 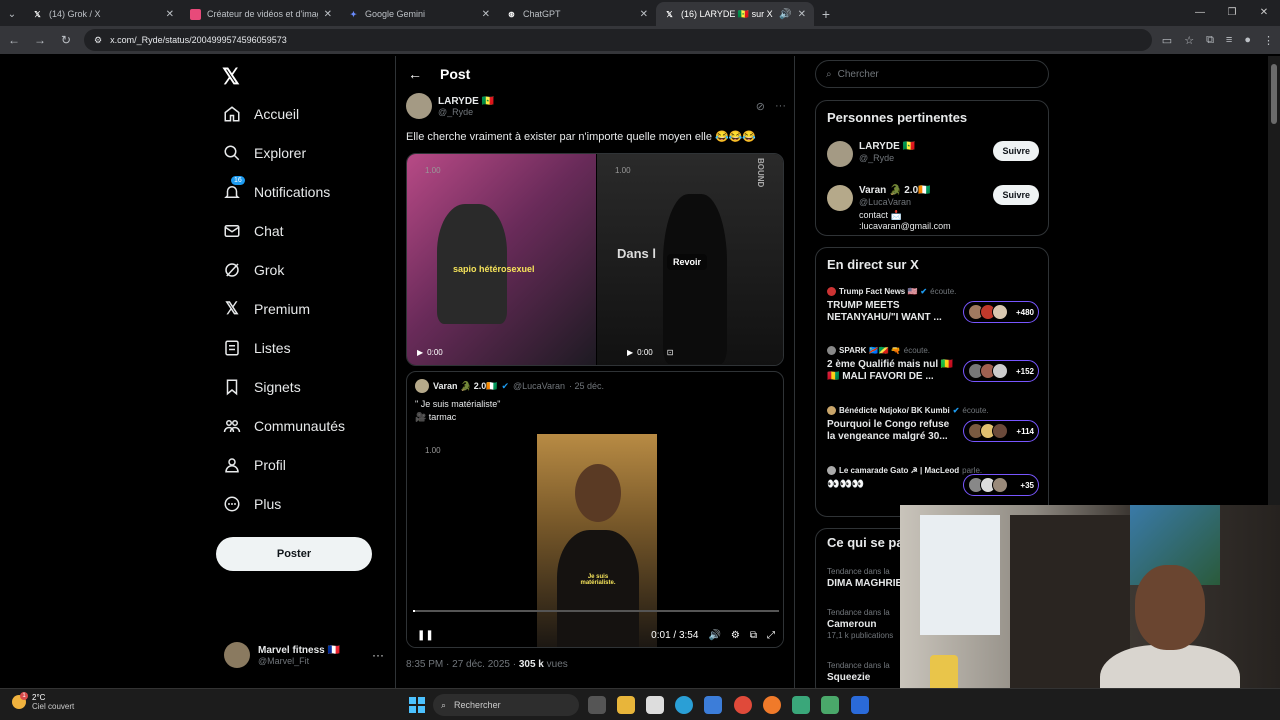 I want to click on page-title: Post, so click(x=455, y=74).